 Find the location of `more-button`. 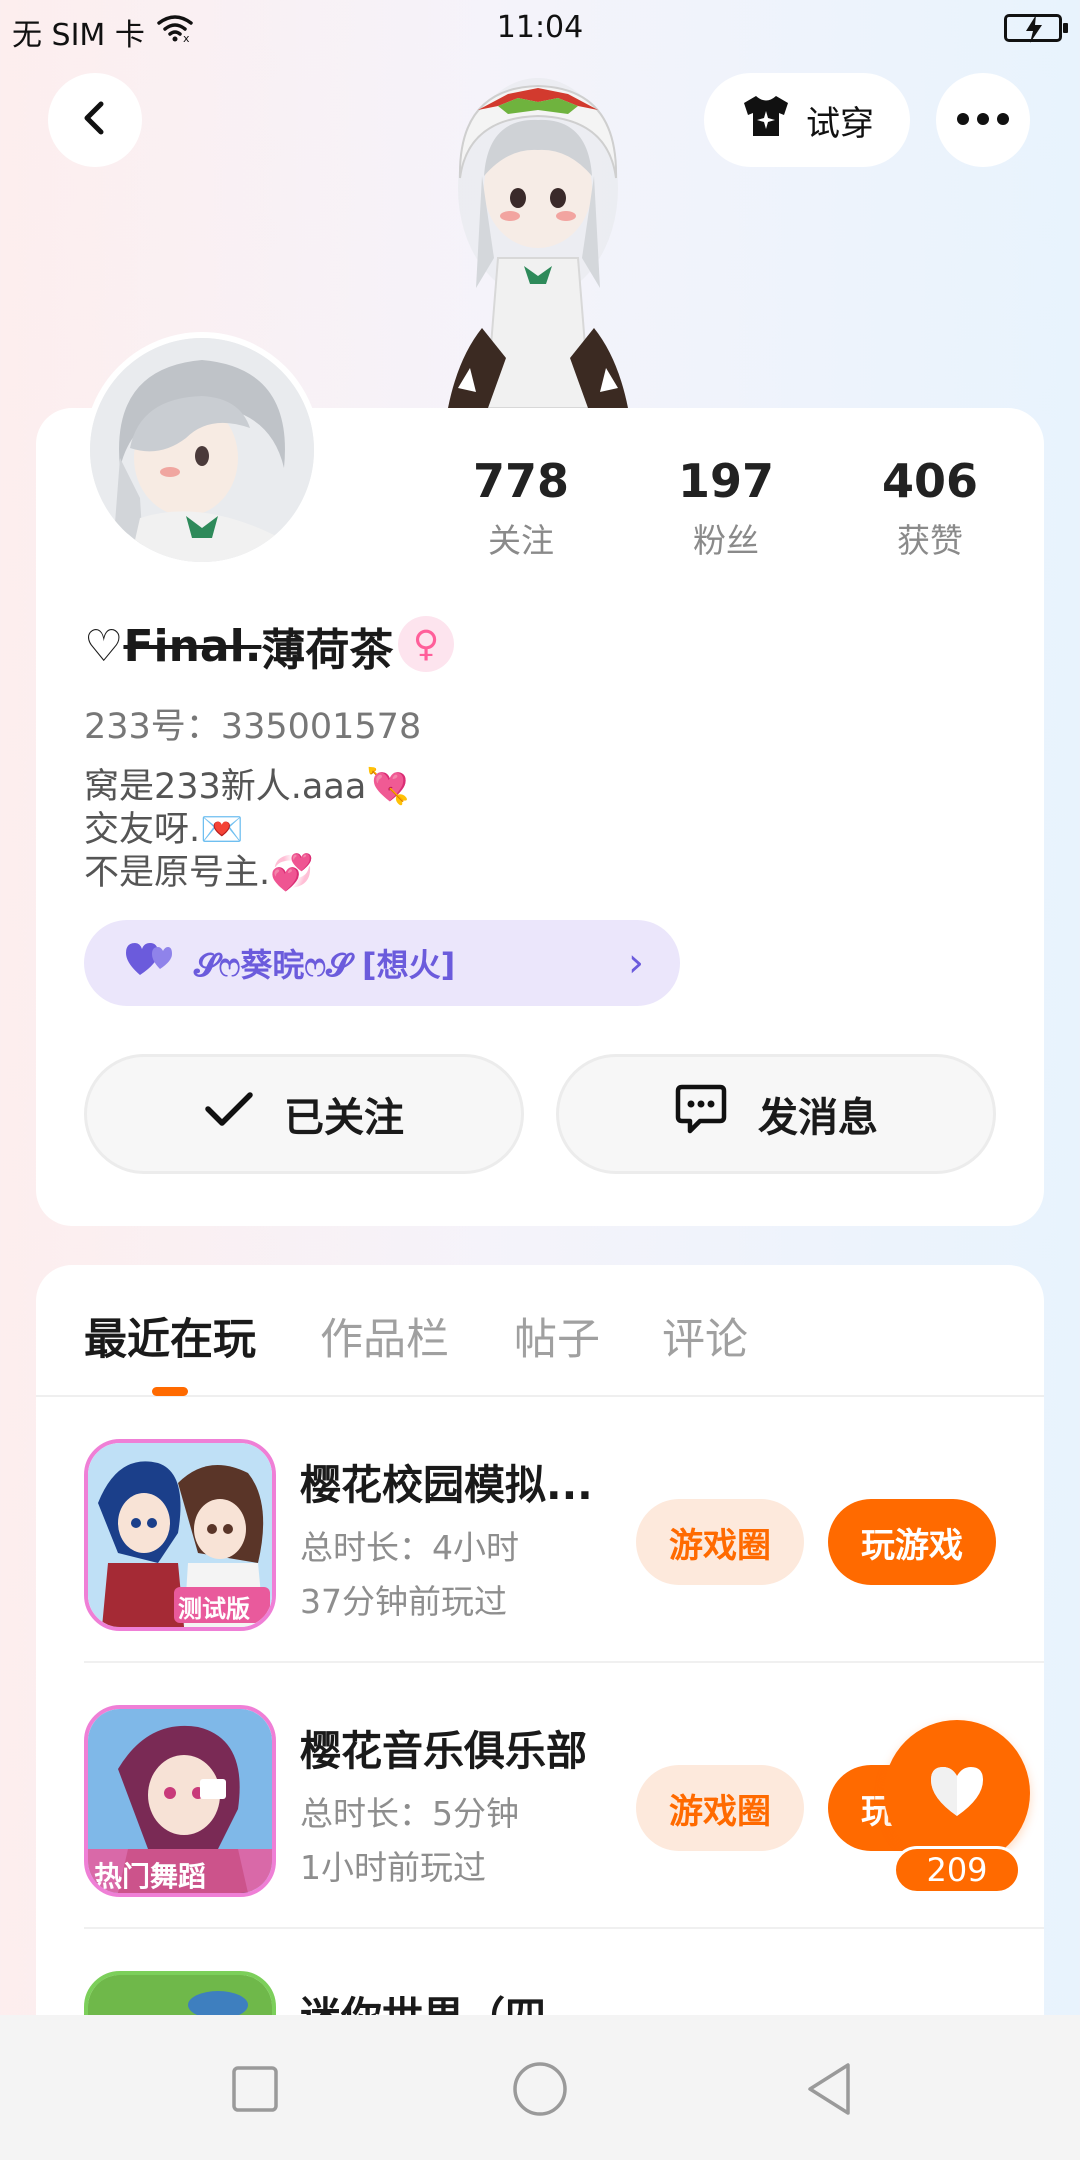

more-button is located at coordinates (983, 120).